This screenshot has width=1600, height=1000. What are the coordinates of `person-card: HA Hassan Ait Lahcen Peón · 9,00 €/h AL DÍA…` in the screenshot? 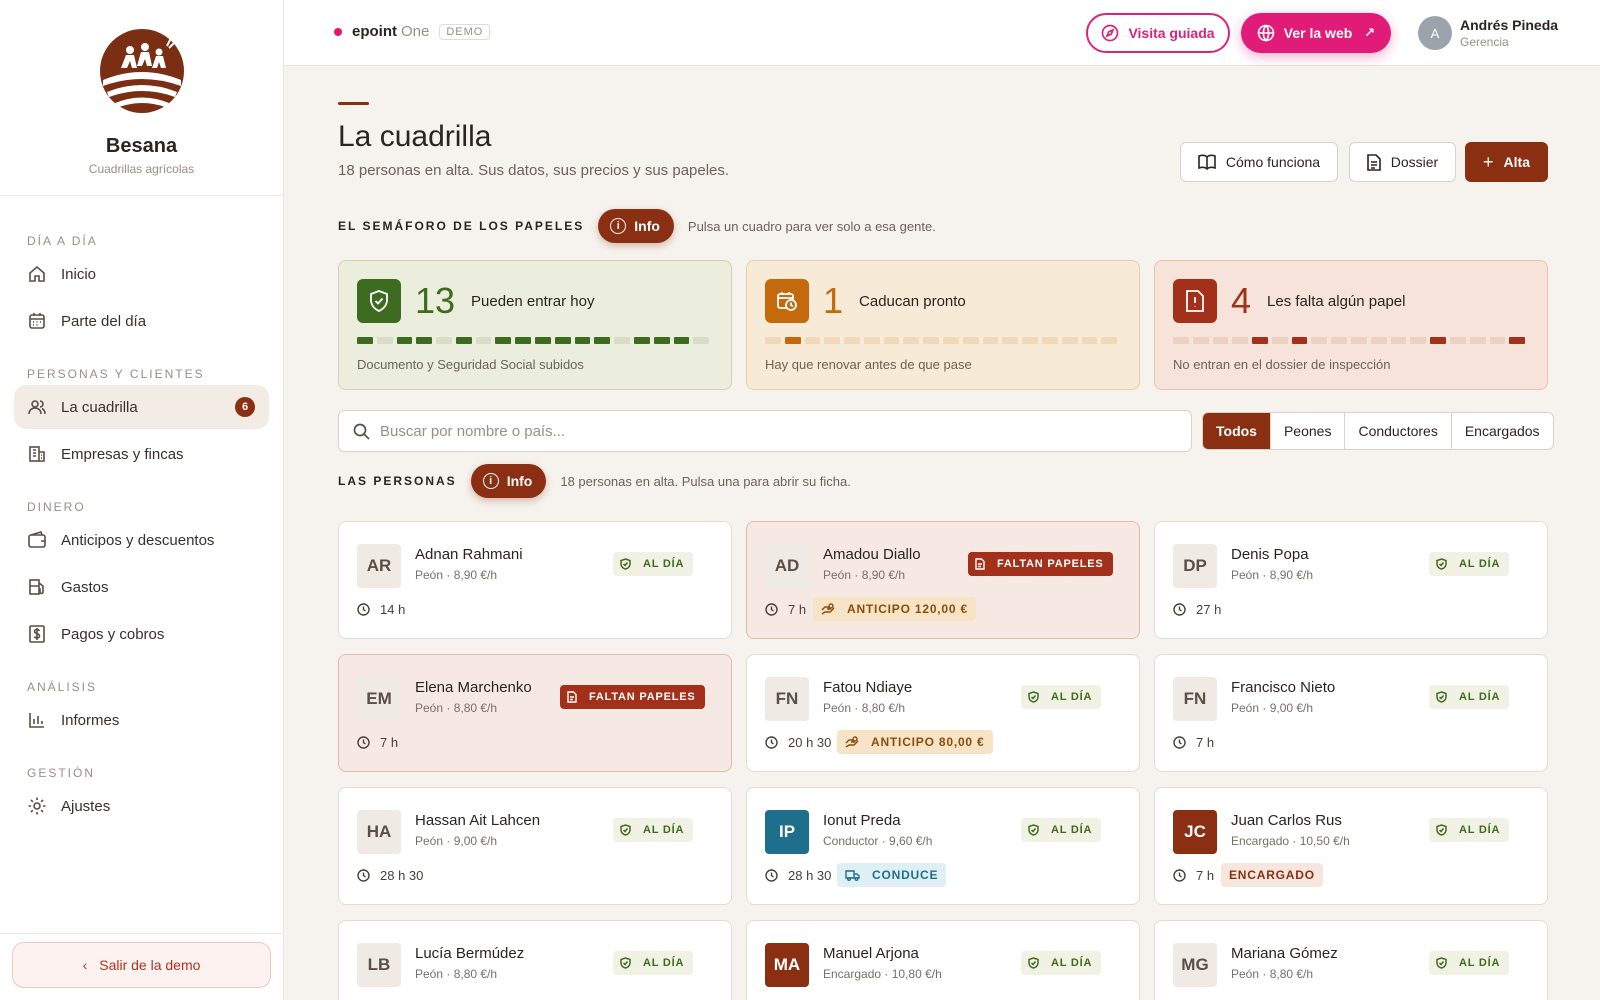 It's located at (535, 846).